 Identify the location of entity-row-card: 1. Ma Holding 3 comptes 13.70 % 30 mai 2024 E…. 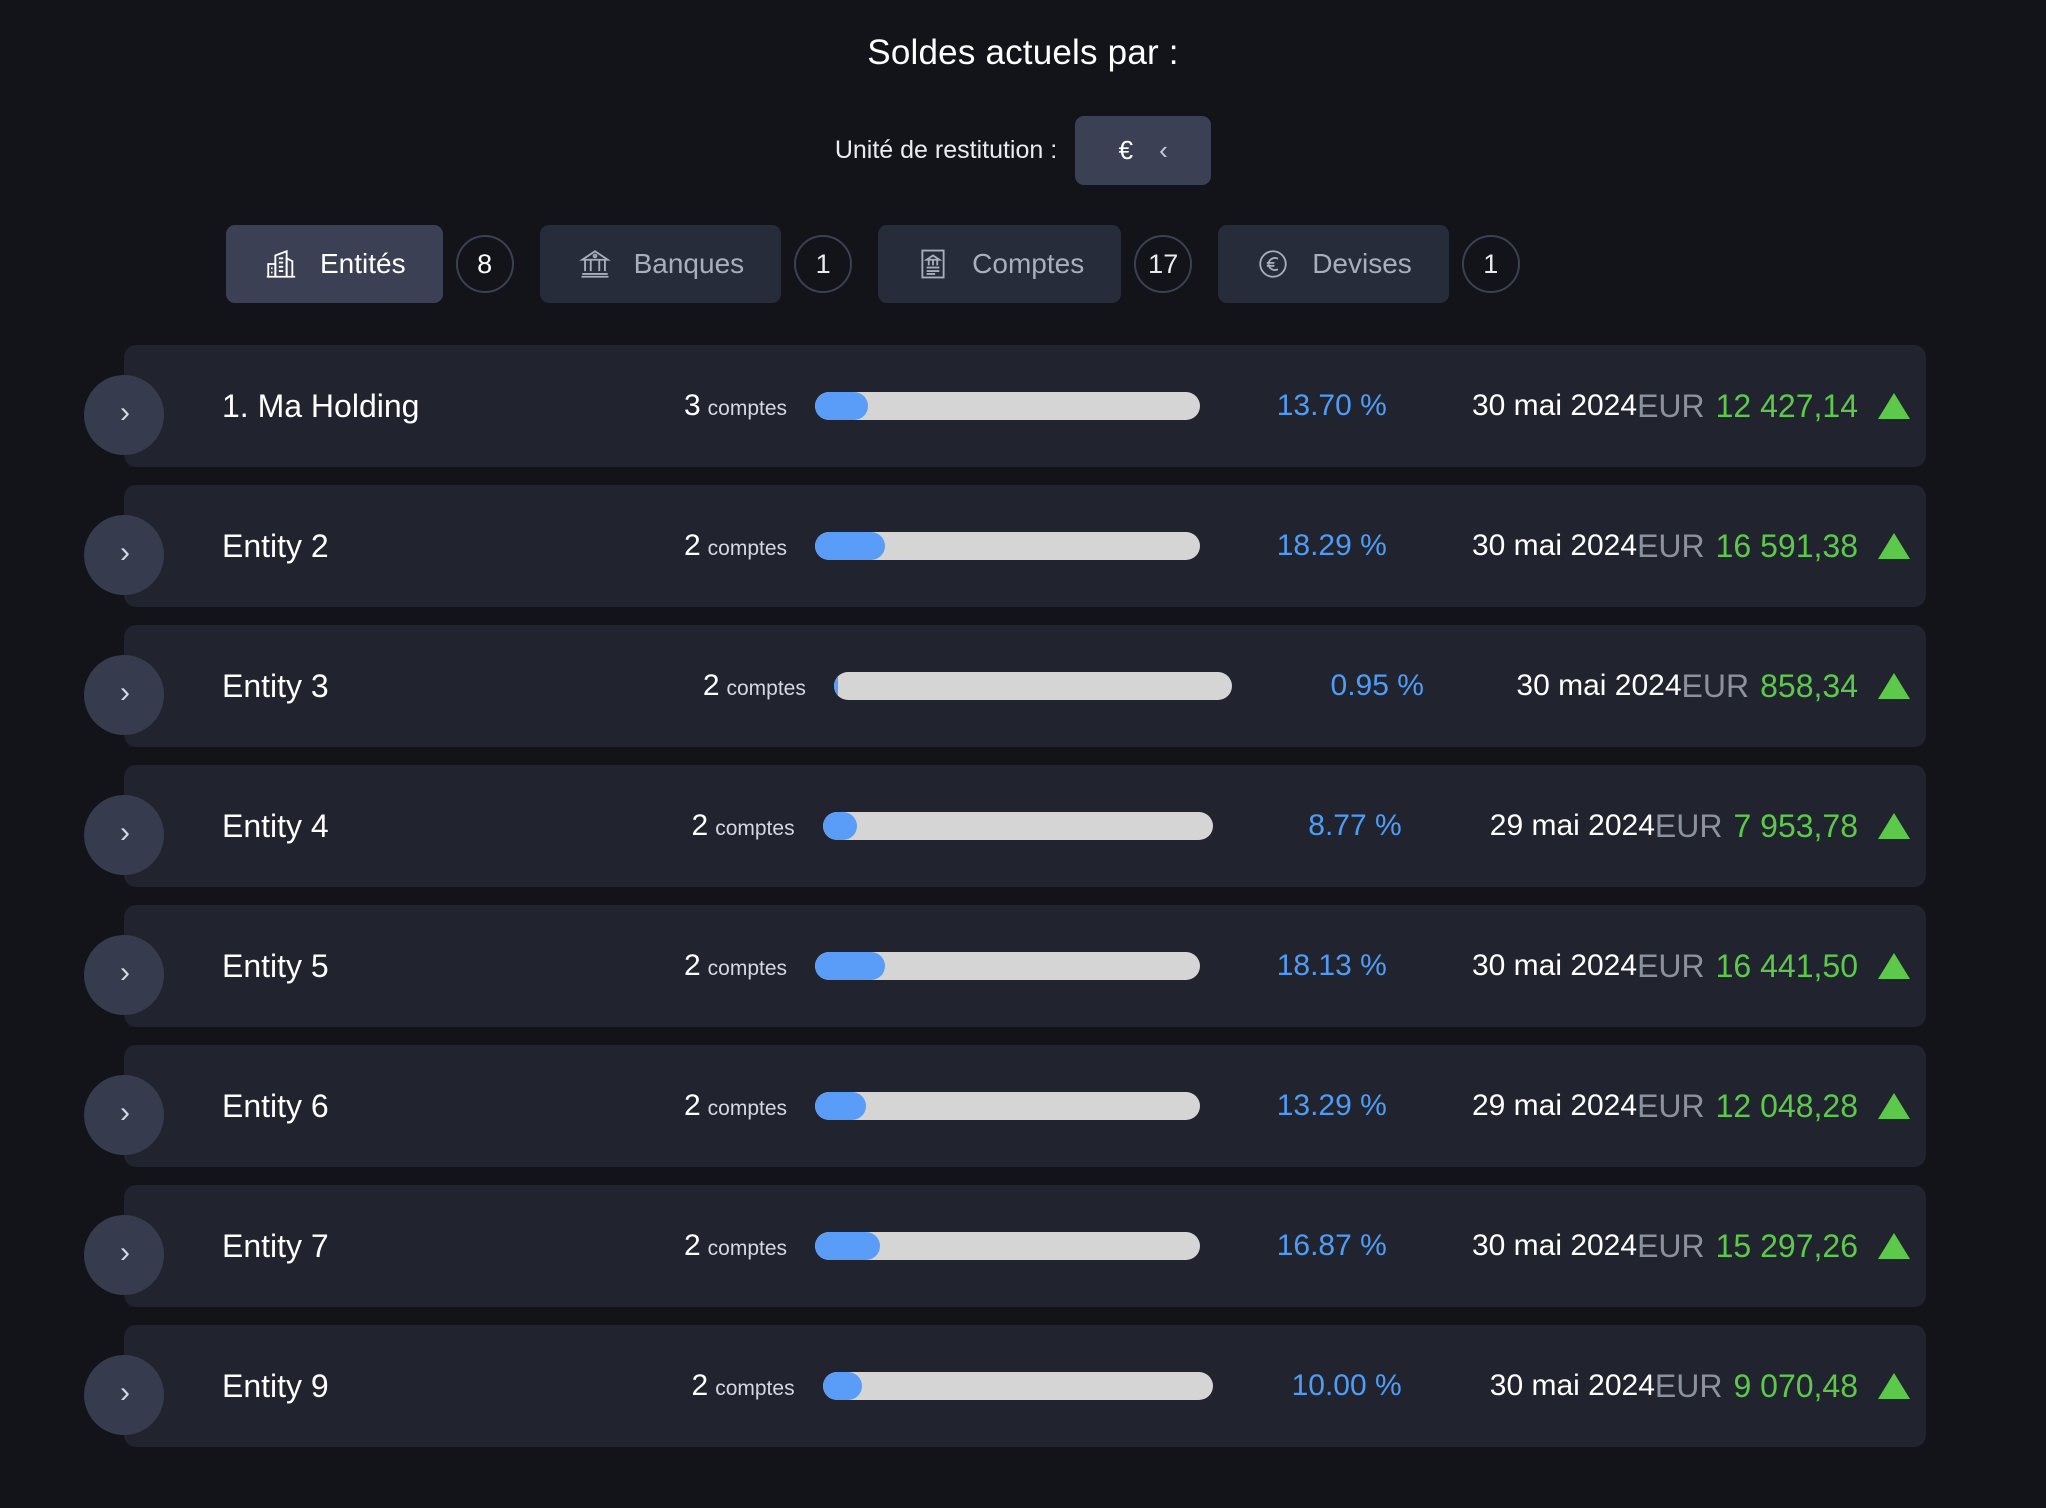
(1025, 406).